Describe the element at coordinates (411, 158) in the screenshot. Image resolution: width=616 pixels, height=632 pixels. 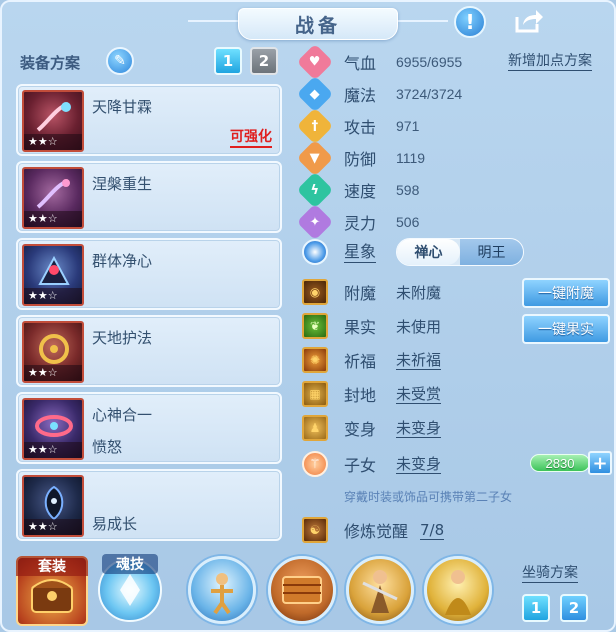
I see `stat-value: 1119` at that location.